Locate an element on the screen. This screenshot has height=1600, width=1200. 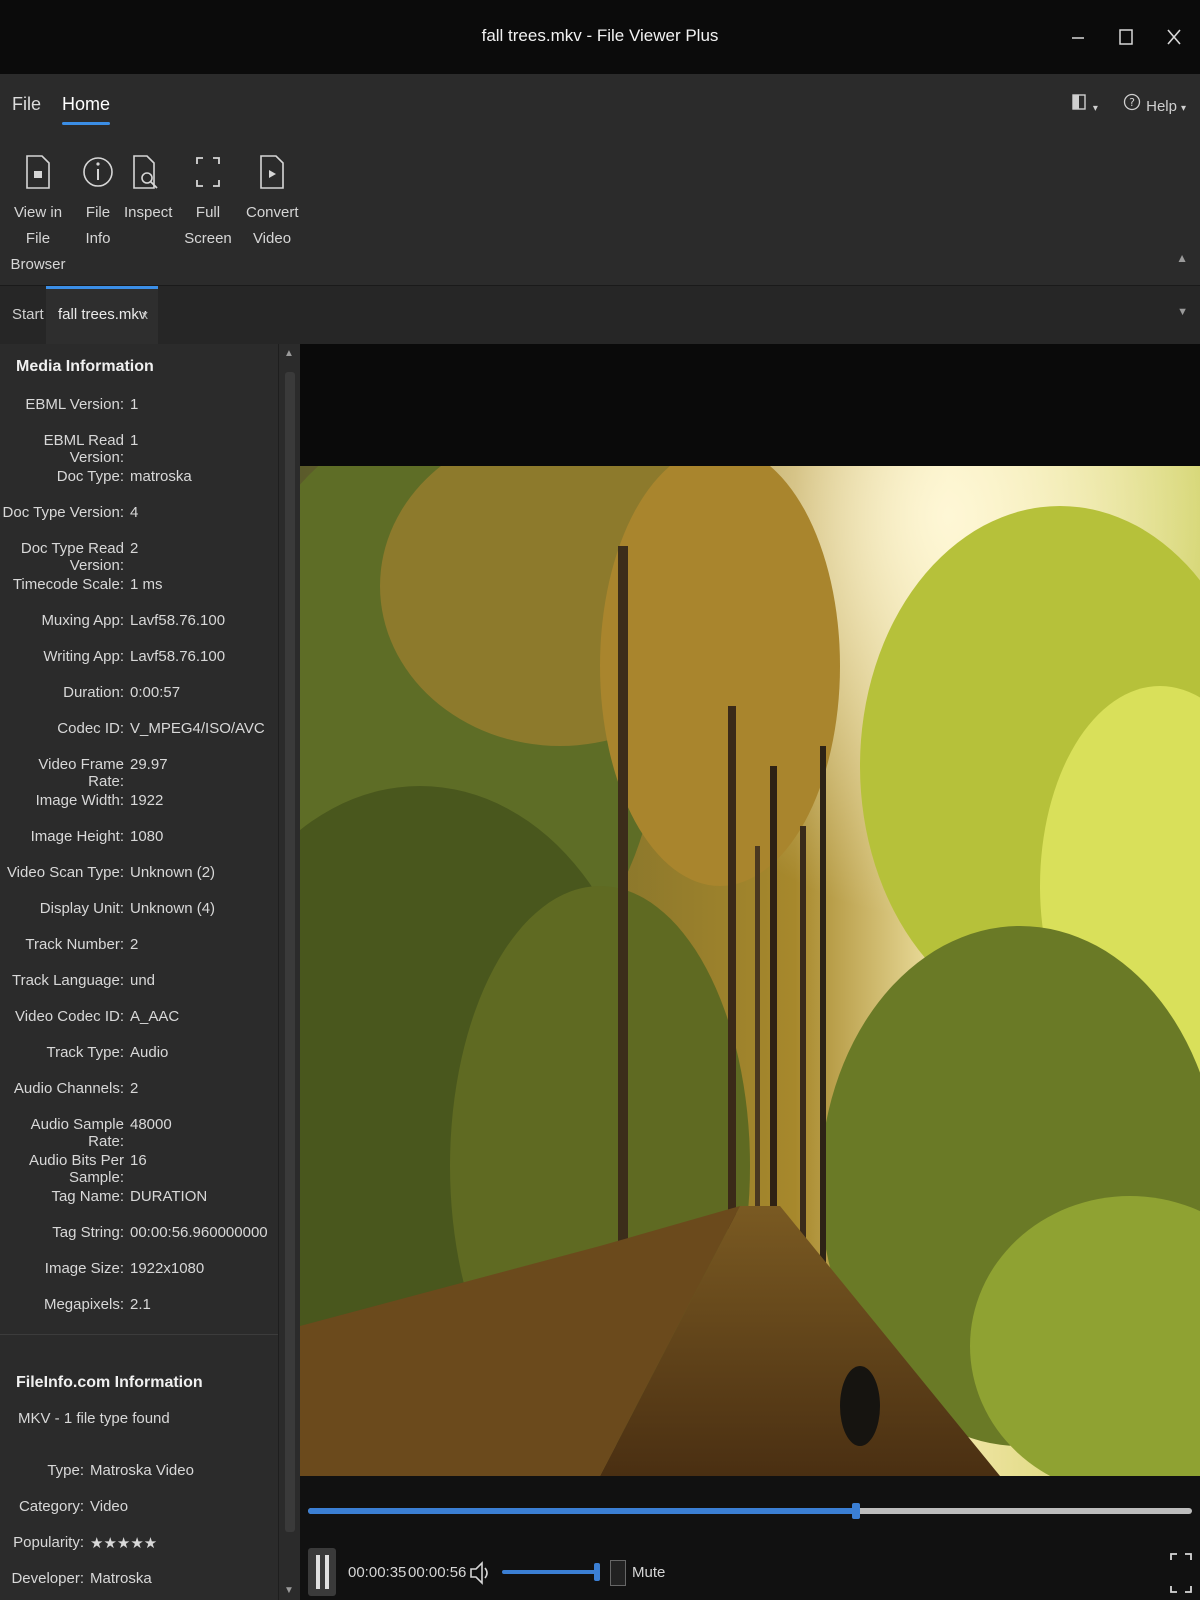
title-bar: fall trees.mkv - File Viewer Plus is located at coordinates (600, 37).